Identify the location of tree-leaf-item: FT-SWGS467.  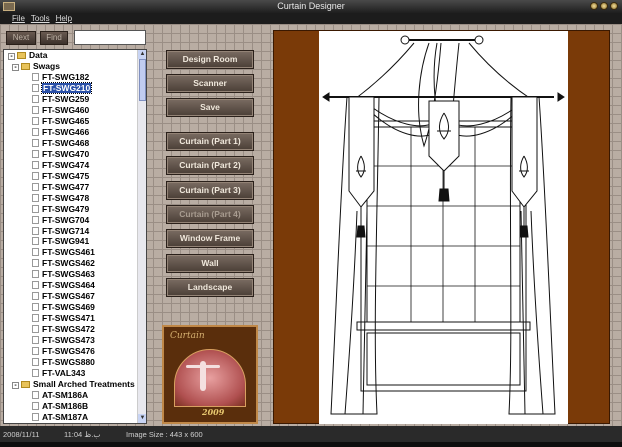
(75, 296).